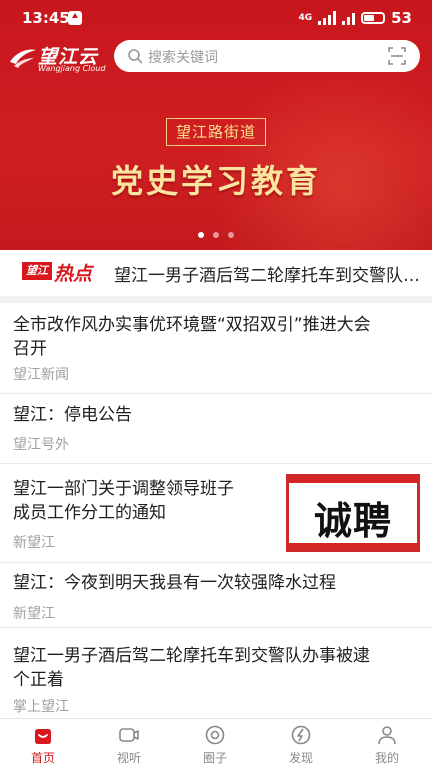 The image size is (432, 768). What do you see at coordinates (191, 668) in the screenshot?
I see `news-title: 望江一男子酒后驾二轮摩托车到交警队办事被逮 个正着` at bounding box center [191, 668].